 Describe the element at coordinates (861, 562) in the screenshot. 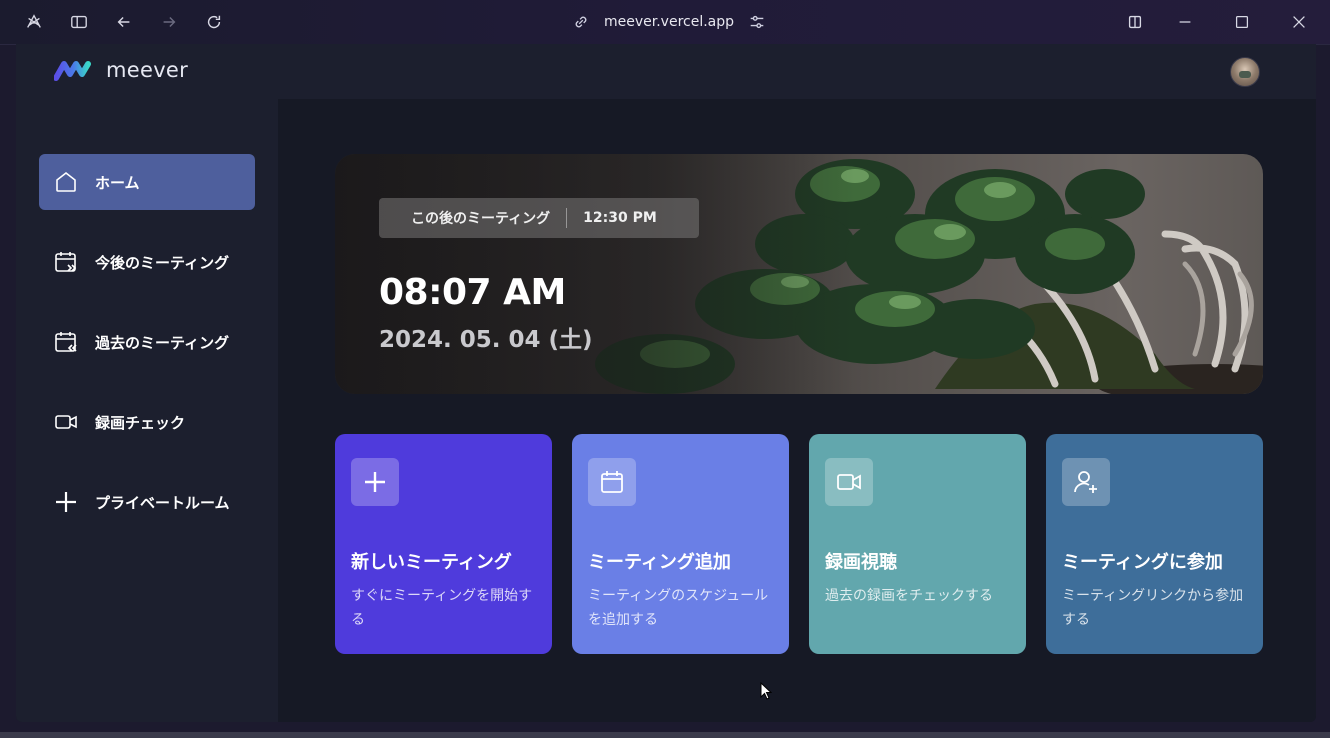

I see `card-title: 録画視聴` at that location.